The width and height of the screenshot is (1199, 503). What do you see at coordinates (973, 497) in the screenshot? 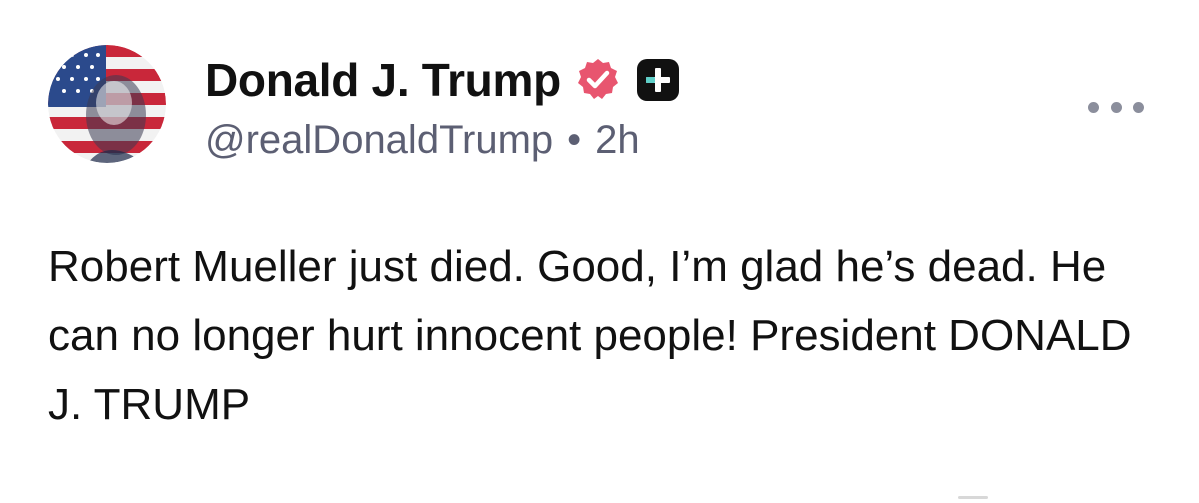
I see `action-bar-edge` at bounding box center [973, 497].